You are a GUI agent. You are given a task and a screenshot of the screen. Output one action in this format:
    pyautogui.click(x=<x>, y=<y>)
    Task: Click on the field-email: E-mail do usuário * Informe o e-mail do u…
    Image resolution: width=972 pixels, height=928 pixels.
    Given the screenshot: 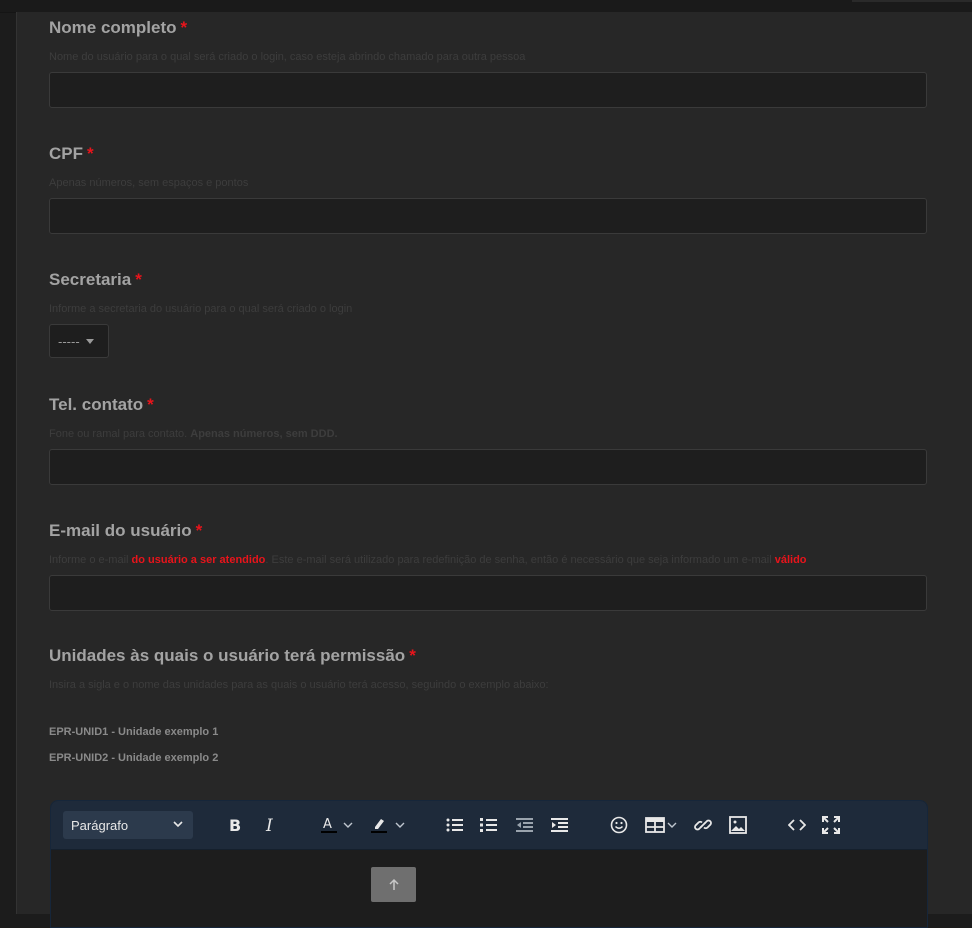 What is the action you would take?
    pyautogui.click(x=488, y=566)
    